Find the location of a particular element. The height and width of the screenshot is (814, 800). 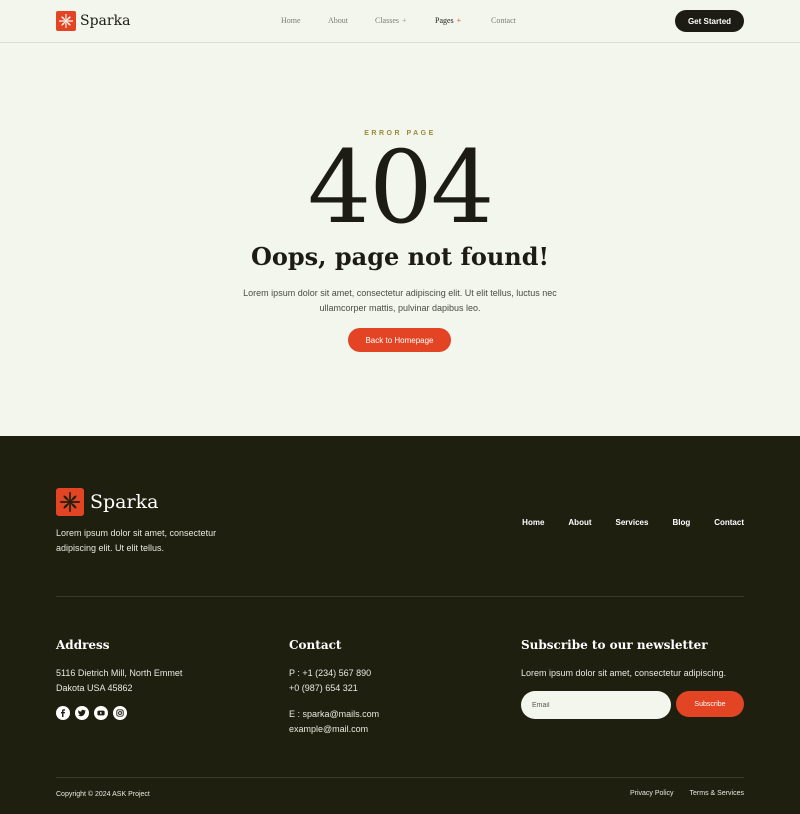

main-nav: Home About Classes + Pages + Contact is located at coordinates (398, 20).